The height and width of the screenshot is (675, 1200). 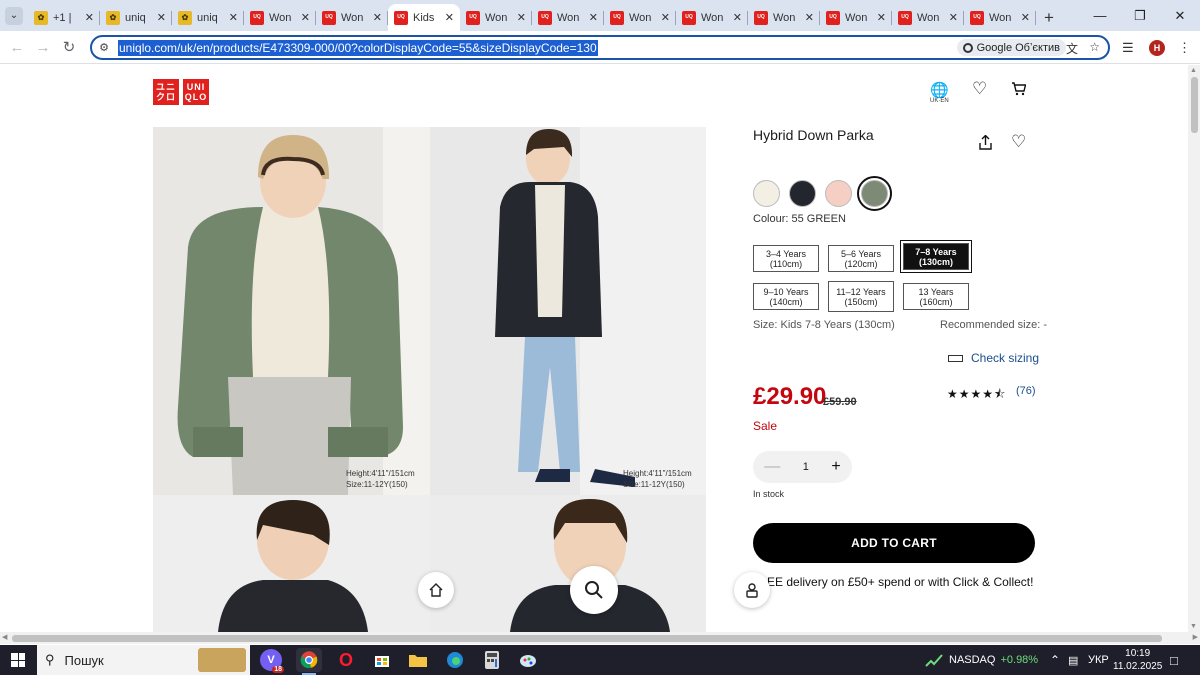 I want to click on horizontal-scroll-thumb, so click(x=587, y=638).